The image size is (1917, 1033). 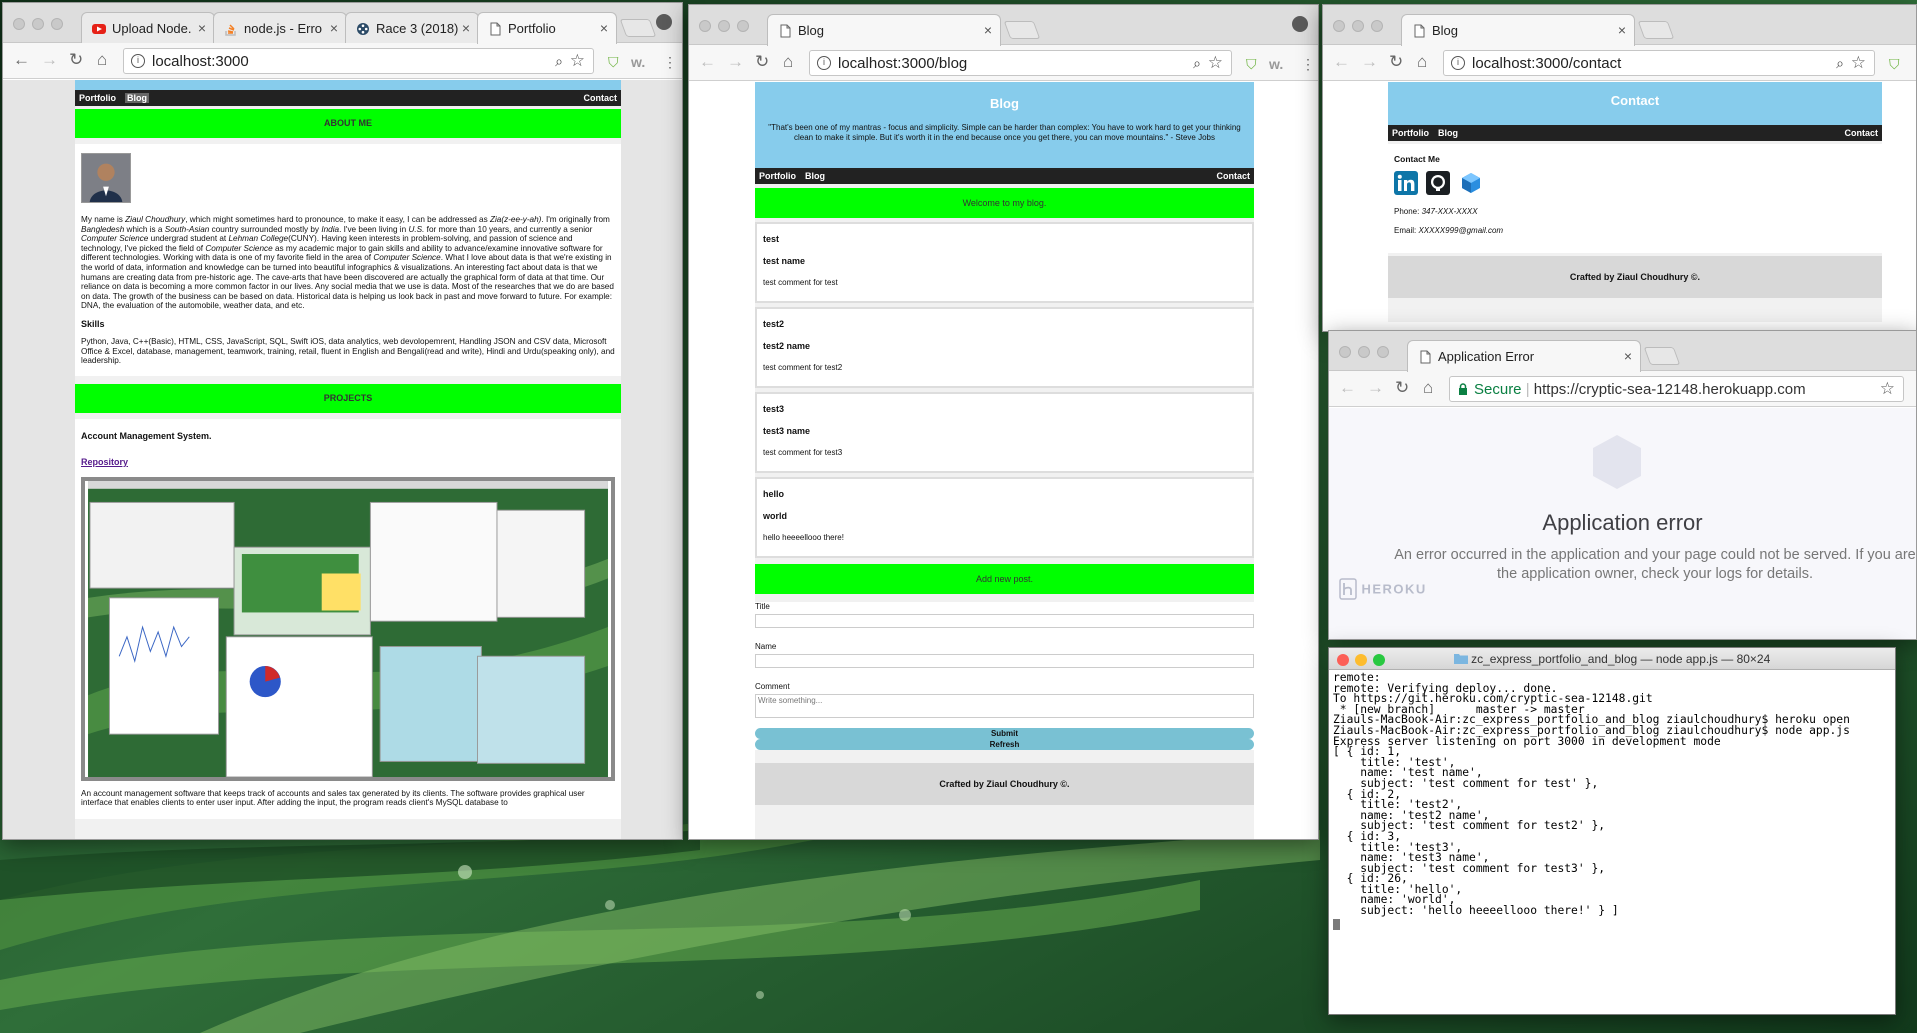 What do you see at coordinates (772, 686) in the screenshot?
I see `comment-label: Comment` at bounding box center [772, 686].